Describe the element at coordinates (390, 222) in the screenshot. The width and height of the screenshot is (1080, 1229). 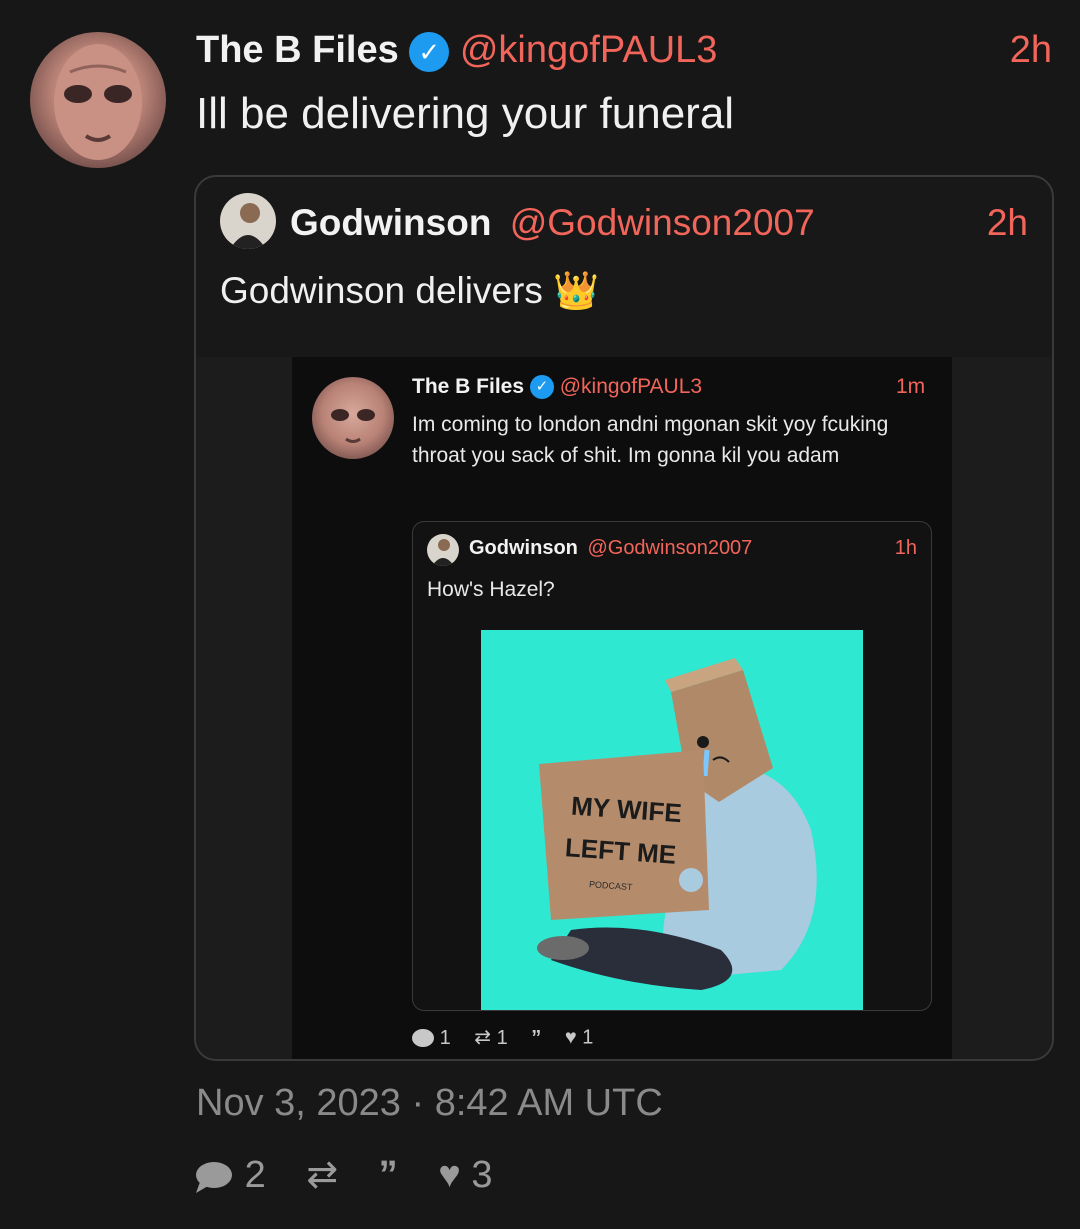
I see `quoted-display-name: Godwinson` at that location.